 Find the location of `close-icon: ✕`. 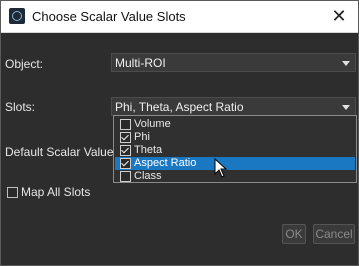

close-icon: ✕ is located at coordinates (339, 16).